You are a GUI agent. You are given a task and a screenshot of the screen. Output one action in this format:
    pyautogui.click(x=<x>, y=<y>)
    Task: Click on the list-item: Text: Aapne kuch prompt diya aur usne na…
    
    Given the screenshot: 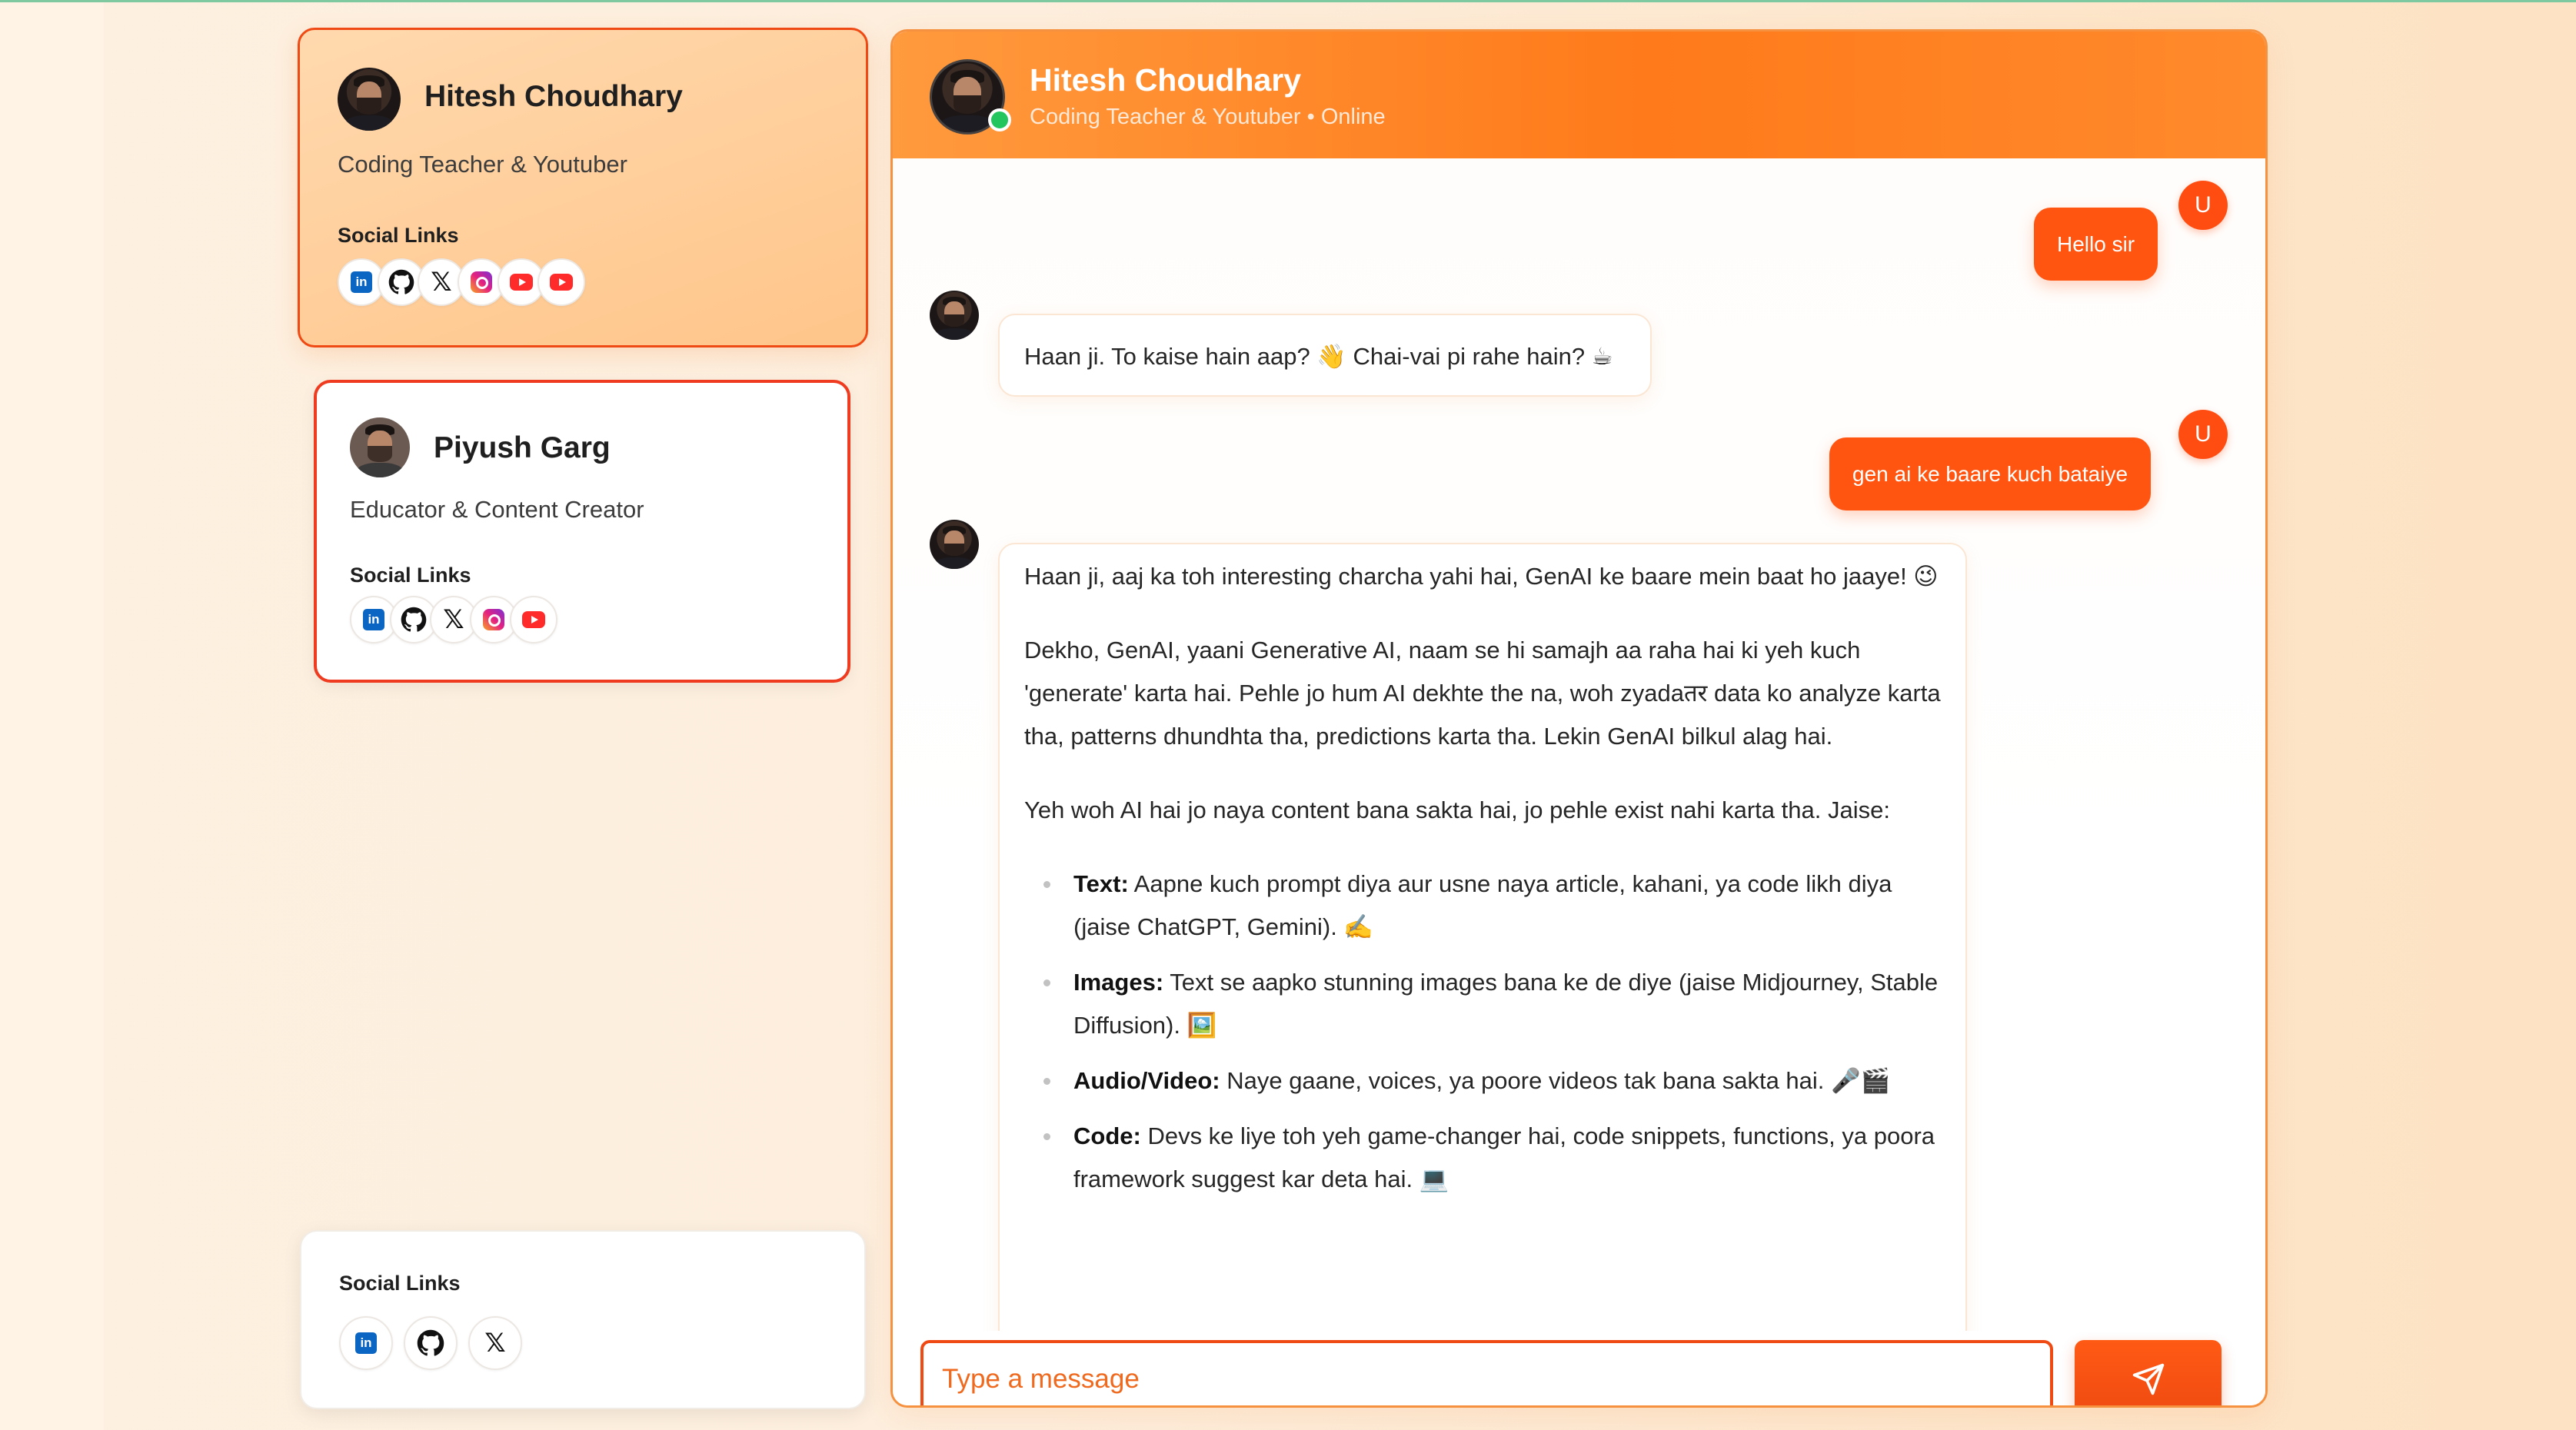 What is the action you would take?
    pyautogui.click(x=1482, y=906)
    